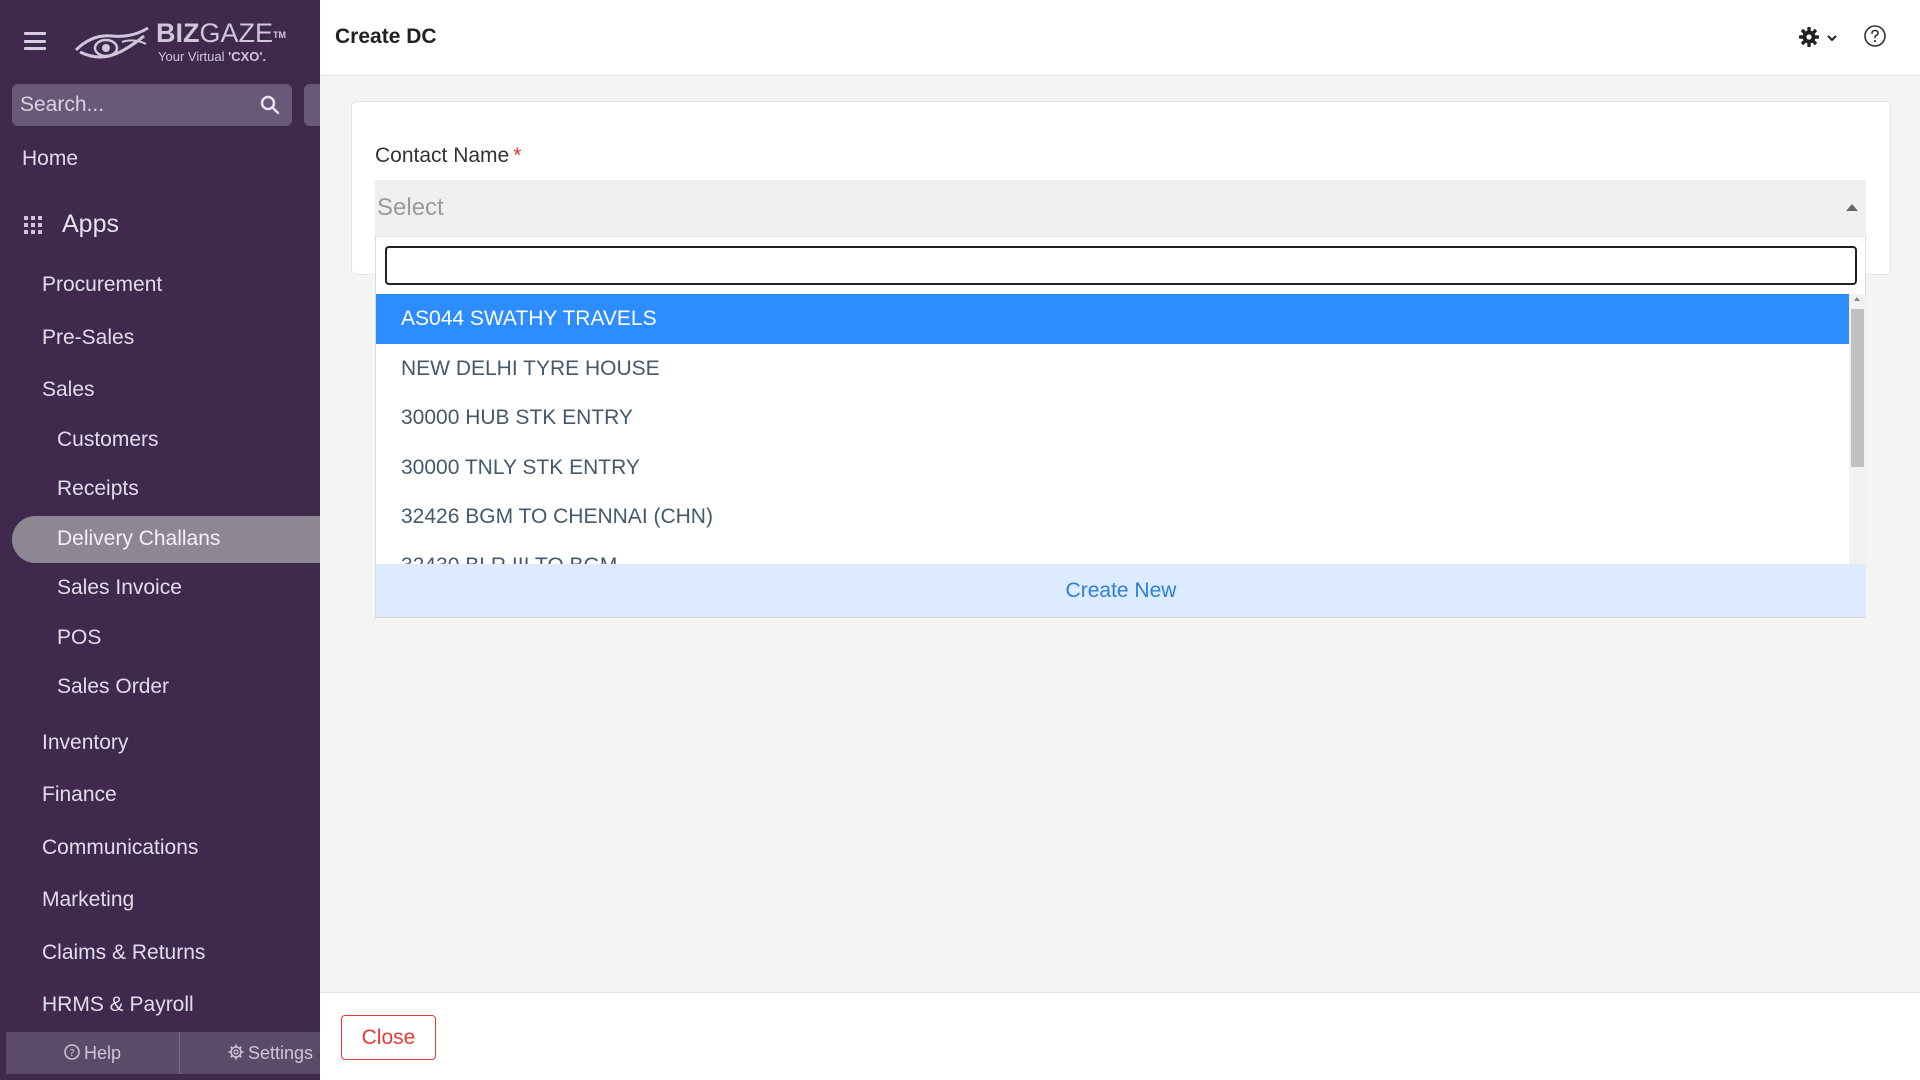  I want to click on sidebar-item-sales-invoice: Sales Invoice, so click(119, 588).